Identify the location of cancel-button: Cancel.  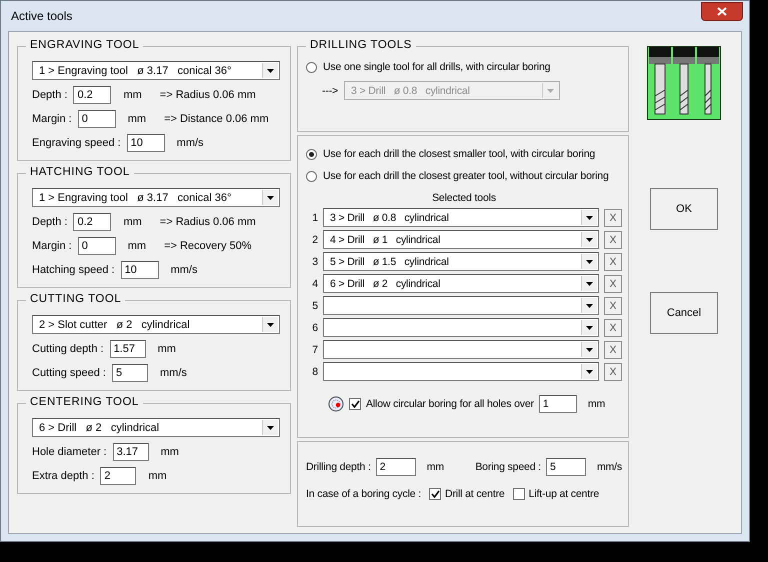
(684, 313).